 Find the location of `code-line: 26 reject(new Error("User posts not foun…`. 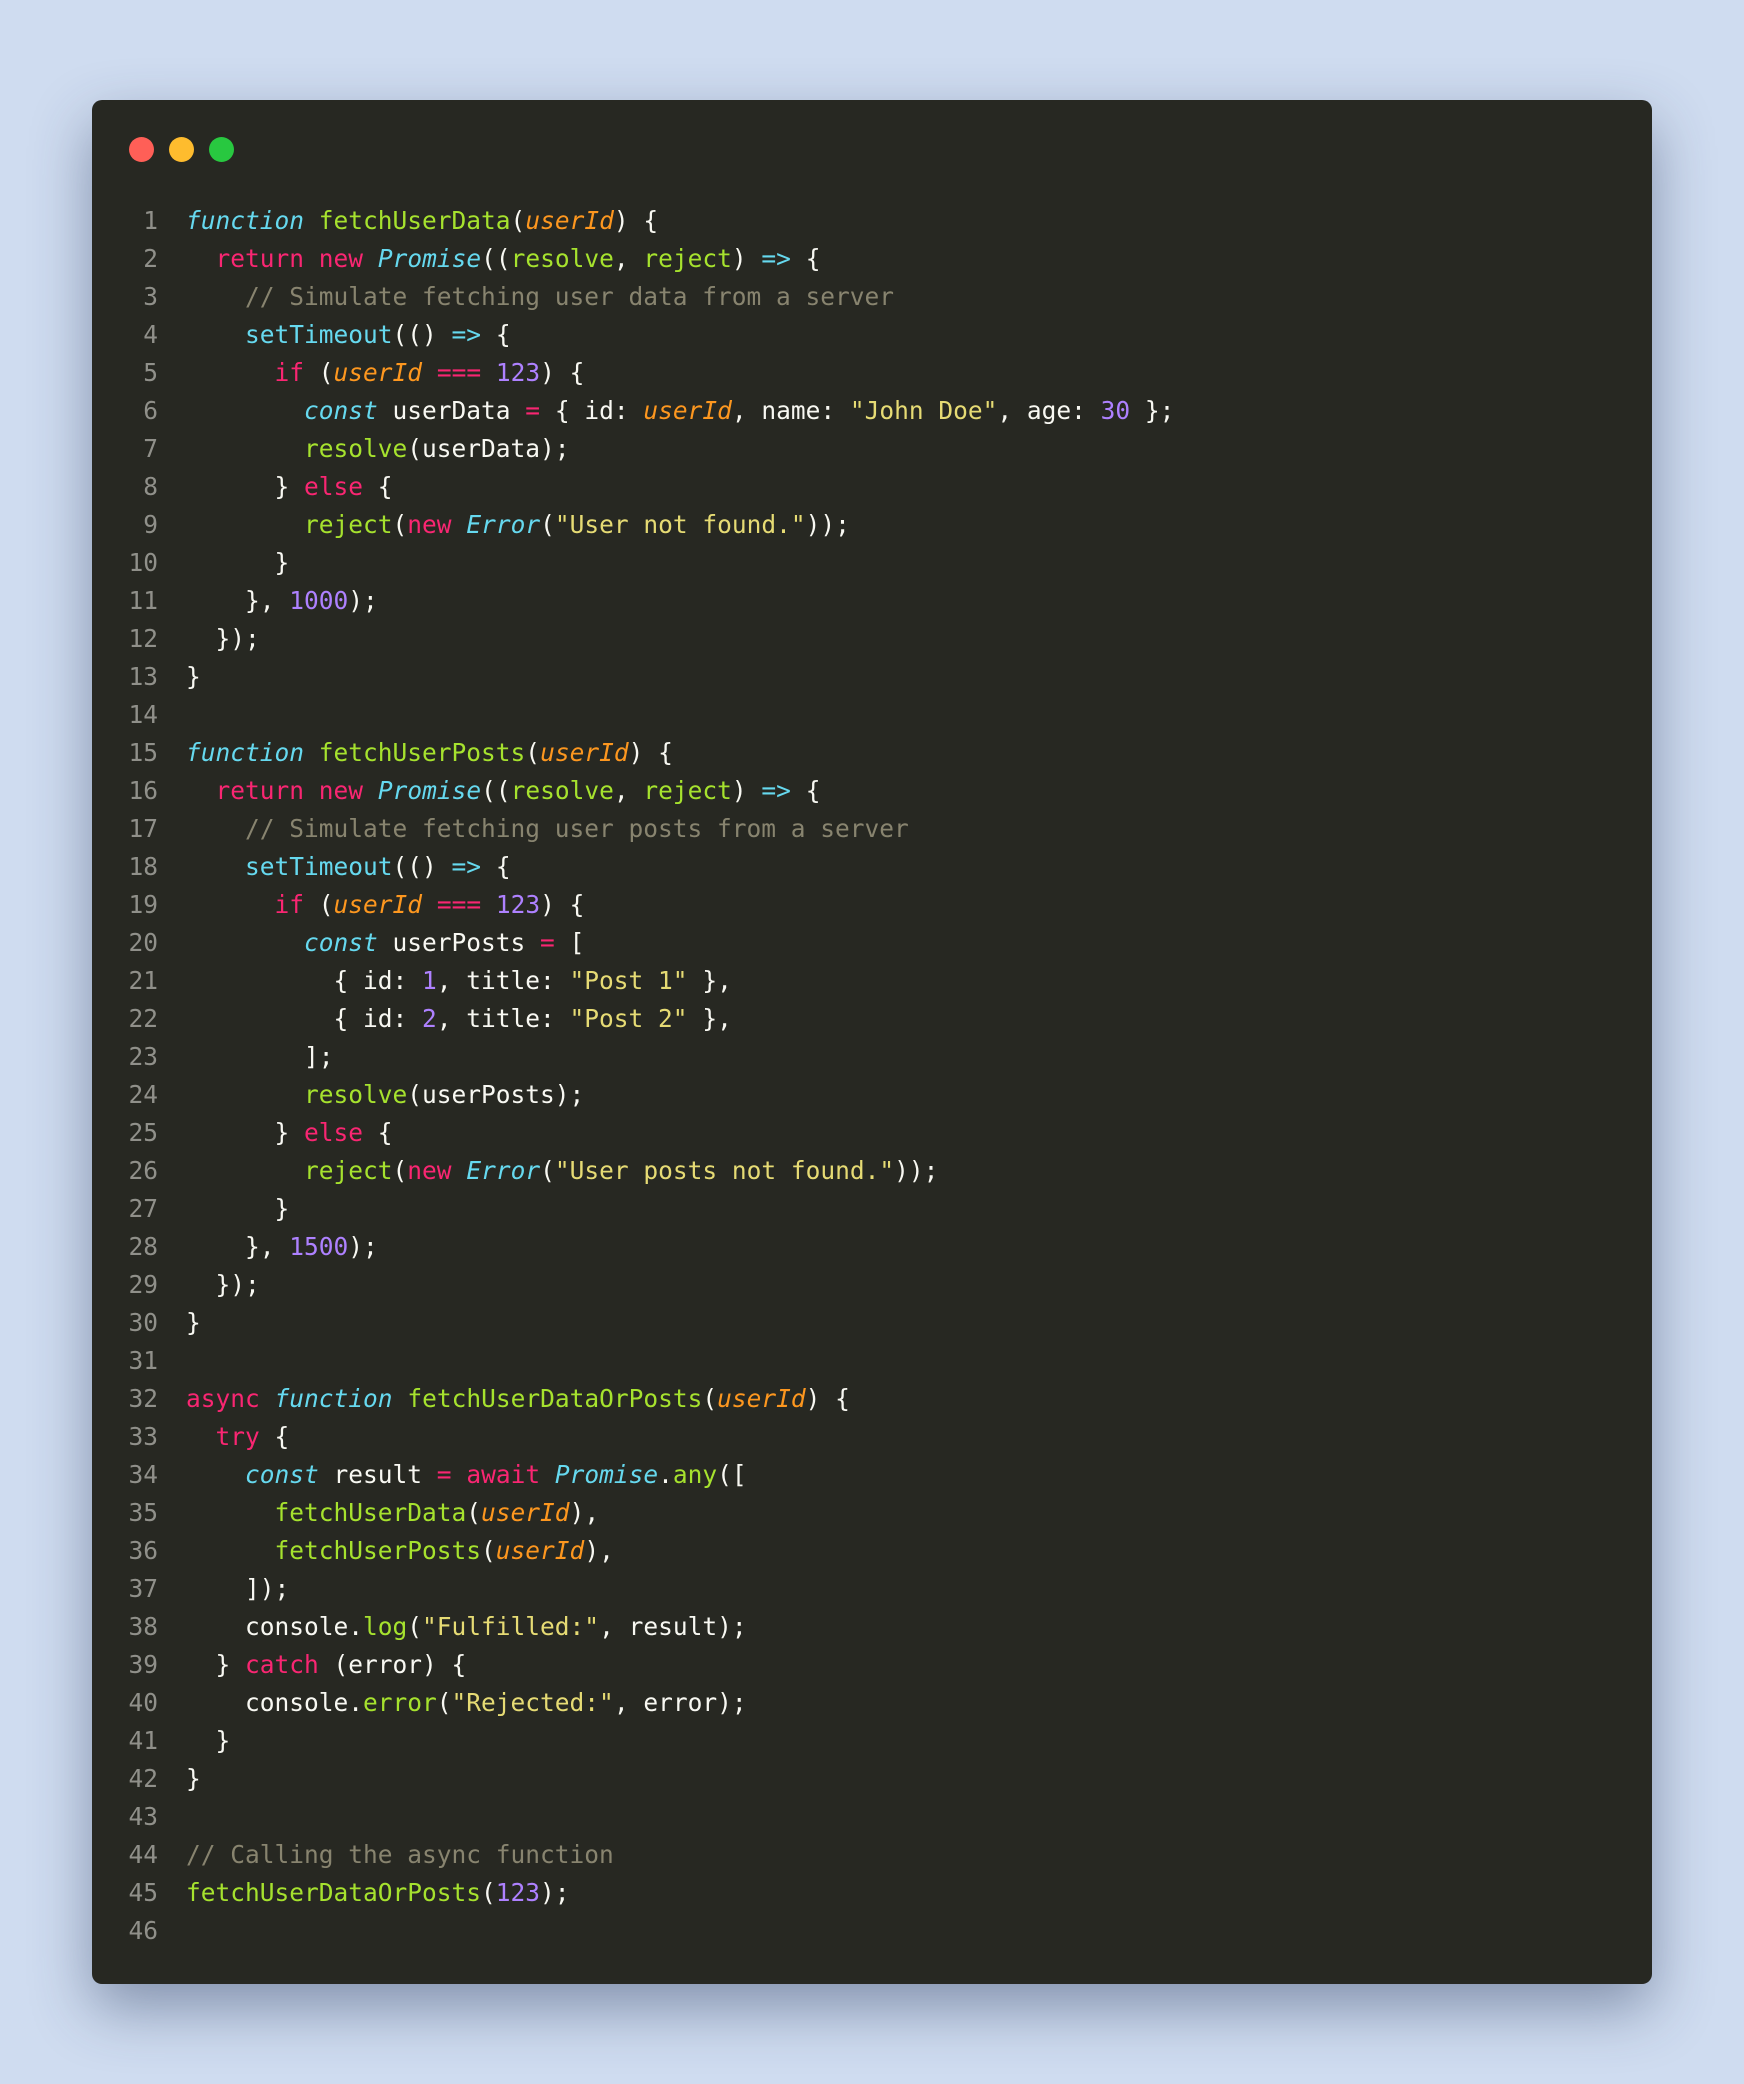

code-line: 26 reject(new Error("User posts not foun… is located at coordinates (872, 1171).